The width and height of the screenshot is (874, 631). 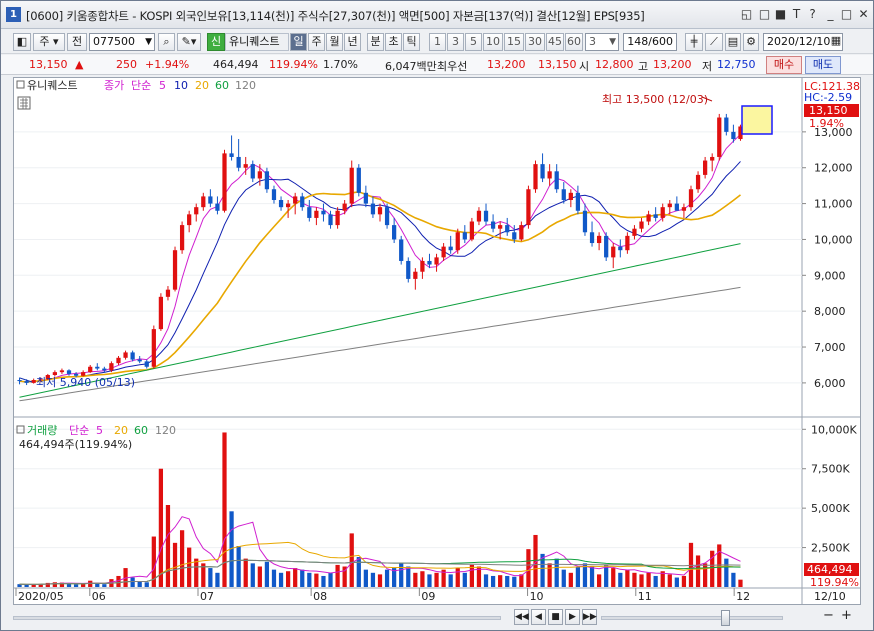 I want to click on interval-10: 10, so click(x=493, y=42).